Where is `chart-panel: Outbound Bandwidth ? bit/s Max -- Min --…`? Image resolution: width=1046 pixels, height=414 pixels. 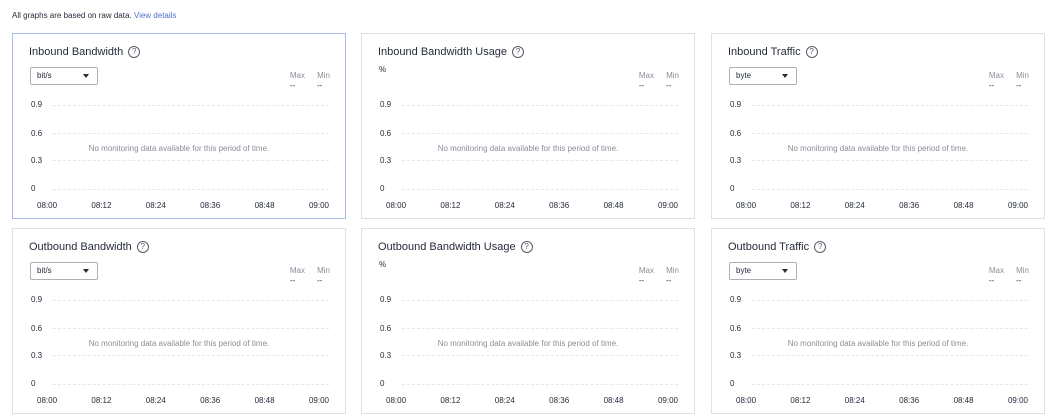
chart-panel: Outbound Bandwidth ? bit/s Max -- Min --… is located at coordinates (179, 321).